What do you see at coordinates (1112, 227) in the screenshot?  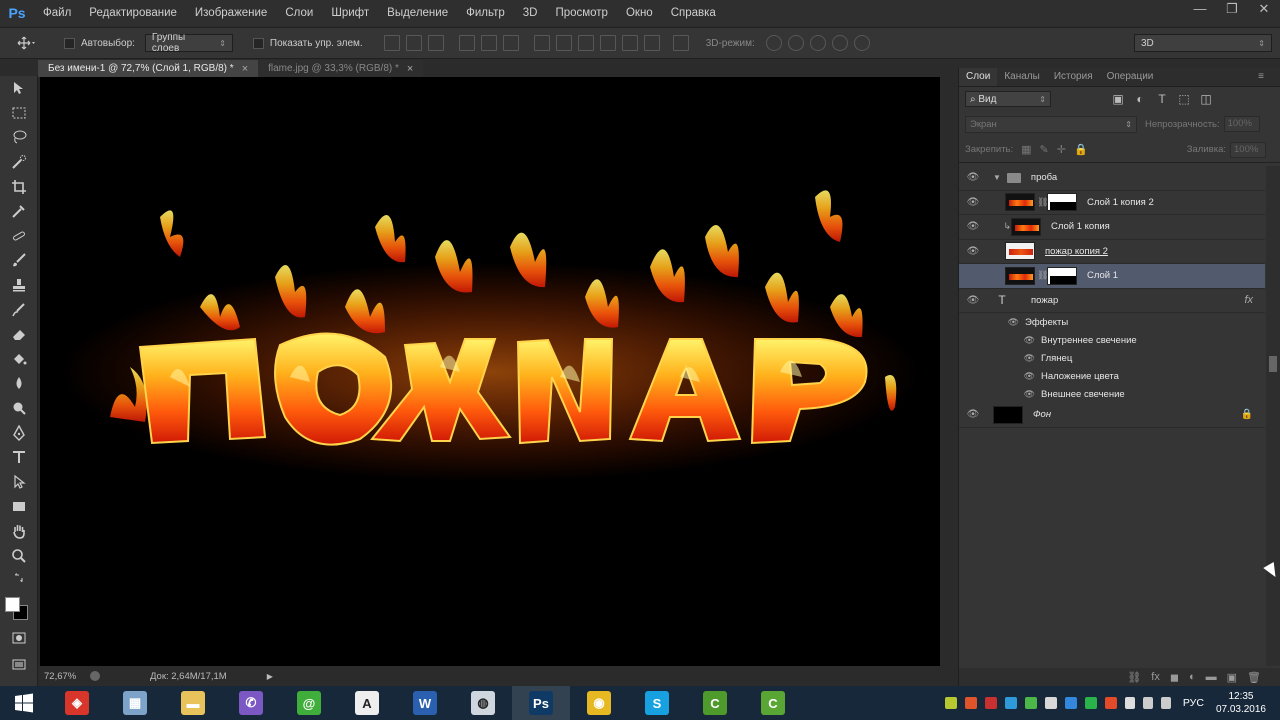 I see `layer-row: 👁 ↳ Слой 1 копия` at bounding box center [1112, 227].